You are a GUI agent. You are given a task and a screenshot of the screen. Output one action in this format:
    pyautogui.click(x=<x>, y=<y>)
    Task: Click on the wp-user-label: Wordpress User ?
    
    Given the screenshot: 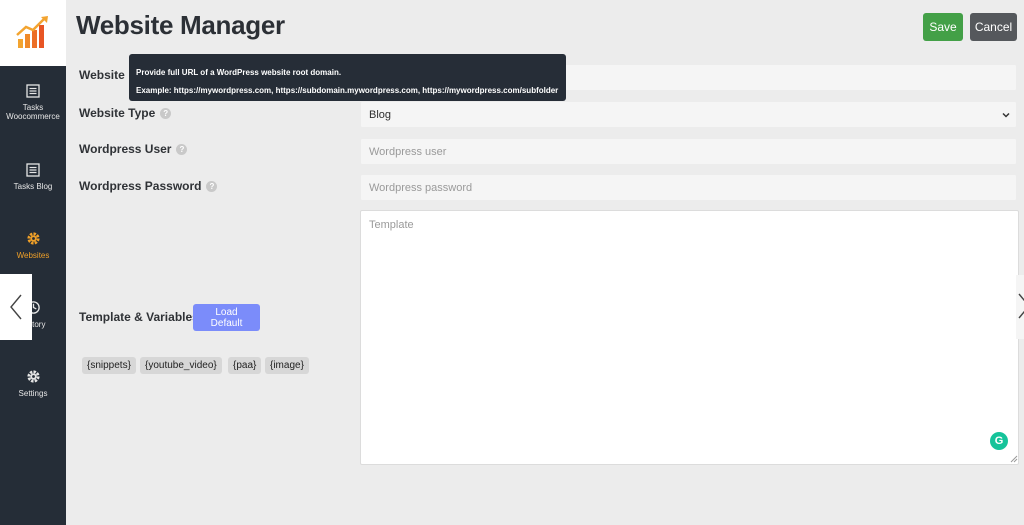 What is the action you would take?
    pyautogui.click(x=133, y=149)
    